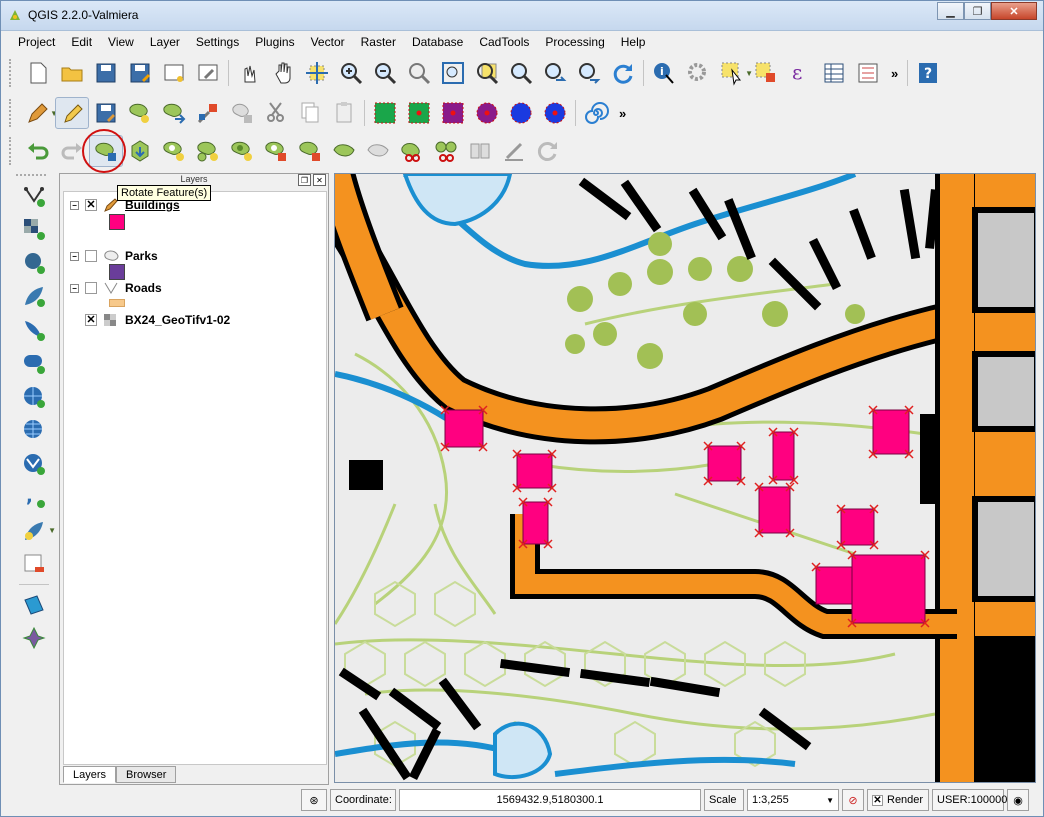 The height and width of the screenshot is (817, 1044). I want to click on save-as-button, so click(140, 73).